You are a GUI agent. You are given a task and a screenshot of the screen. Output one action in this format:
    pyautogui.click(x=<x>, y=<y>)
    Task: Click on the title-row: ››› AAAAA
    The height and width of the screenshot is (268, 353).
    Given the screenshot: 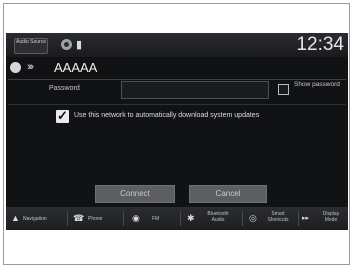 What is the action you would take?
    pyautogui.click(x=177, y=68)
    